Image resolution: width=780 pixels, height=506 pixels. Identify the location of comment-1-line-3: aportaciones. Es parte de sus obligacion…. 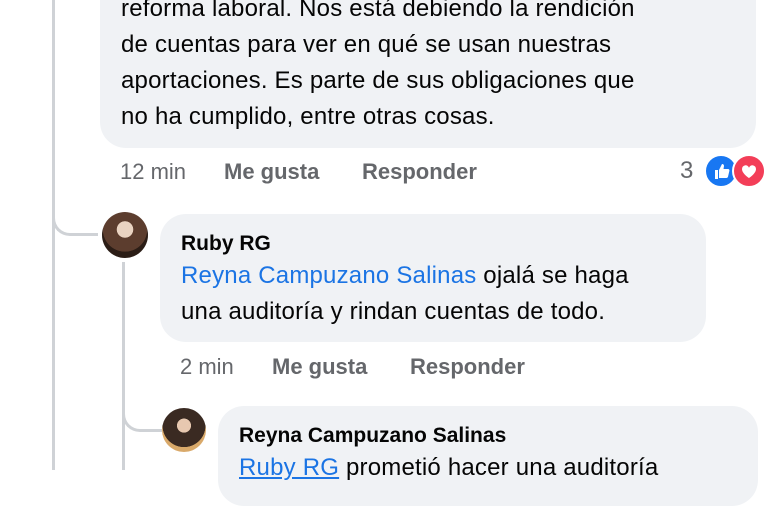
(378, 80).